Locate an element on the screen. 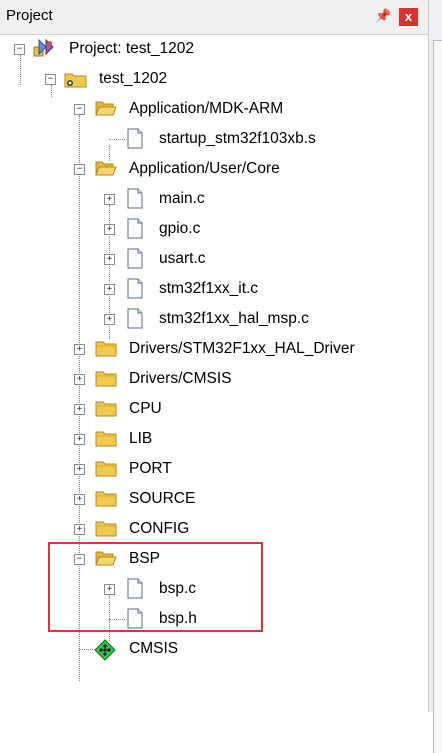 The width and height of the screenshot is (442, 753). tree-item-file: startup_stm32f103xb.s is located at coordinates (214, 139).